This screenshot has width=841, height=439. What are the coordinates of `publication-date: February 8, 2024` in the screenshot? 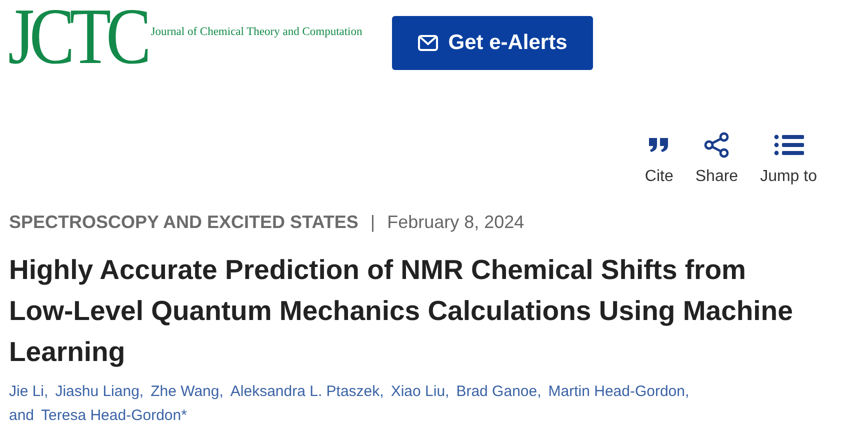 It's located at (455, 222).